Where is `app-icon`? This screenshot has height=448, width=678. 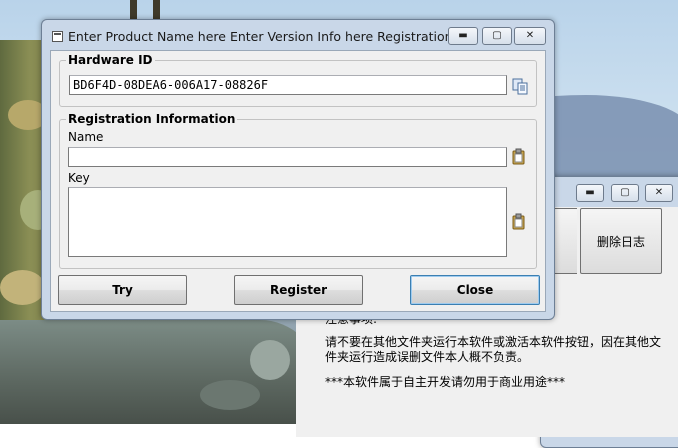 app-icon is located at coordinates (57, 36).